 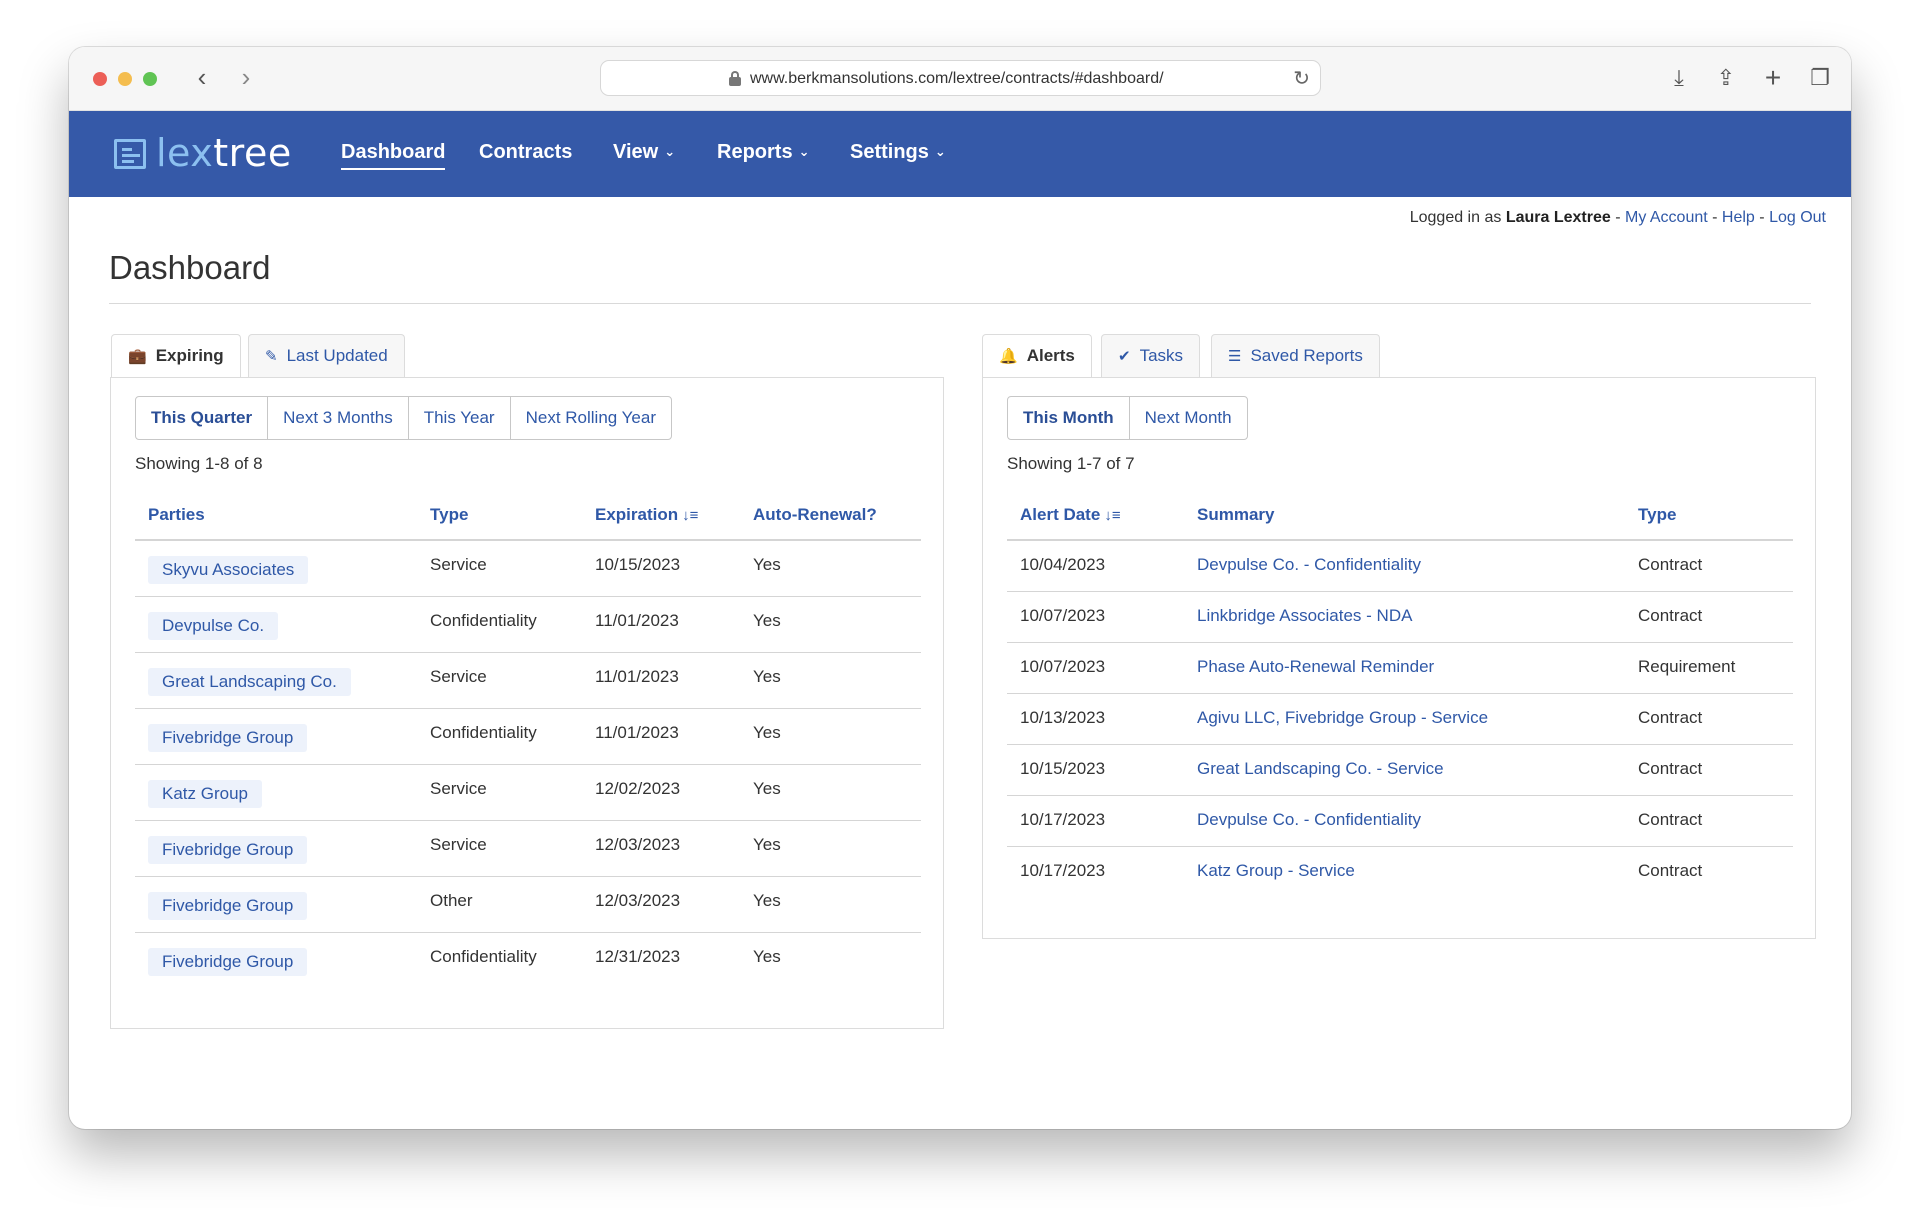 What do you see at coordinates (830, 515) in the screenshot?
I see `col-auto-renewal: Auto-Renewal?` at bounding box center [830, 515].